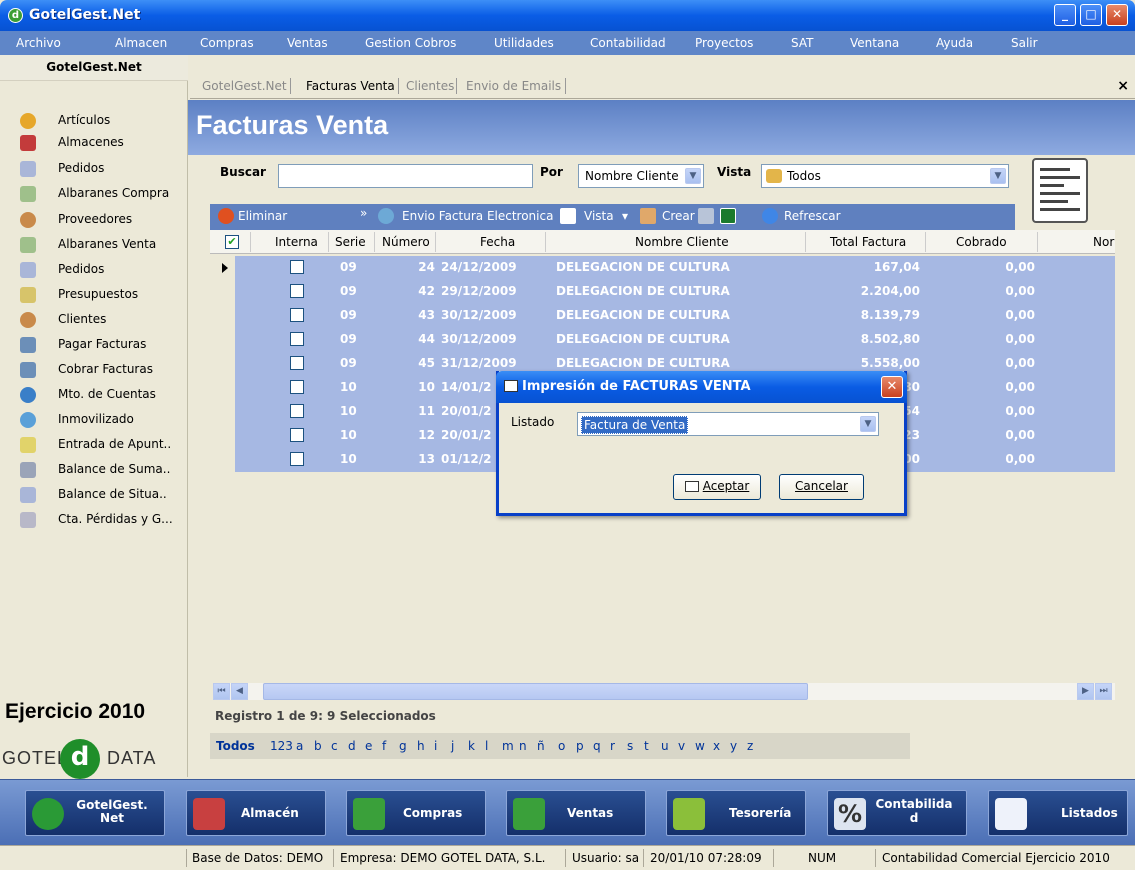 The width and height of the screenshot is (1135, 870). What do you see at coordinates (221, 691) in the screenshot?
I see `scroll-first-icon: ⏮` at bounding box center [221, 691].